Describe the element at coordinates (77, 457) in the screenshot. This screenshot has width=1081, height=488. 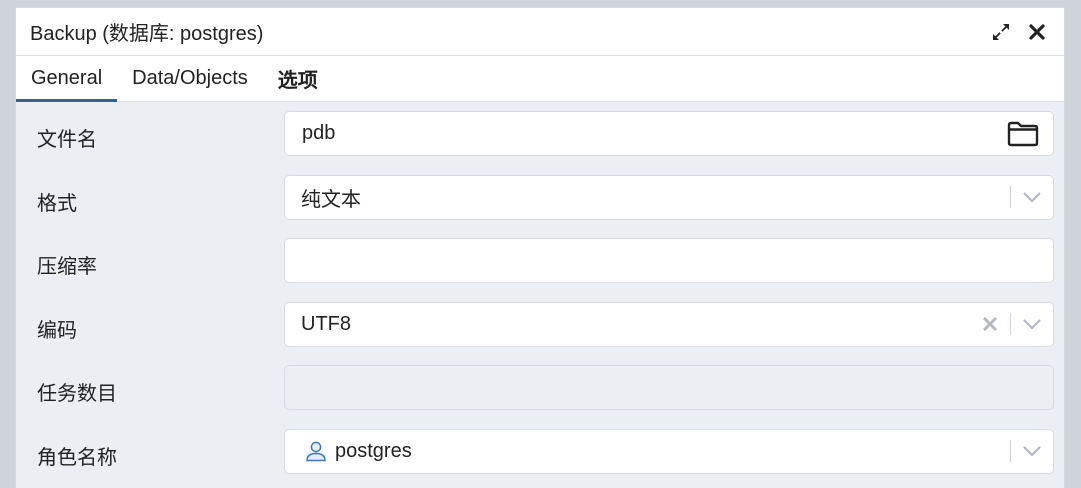
I see `role-label: 角色名称` at that location.